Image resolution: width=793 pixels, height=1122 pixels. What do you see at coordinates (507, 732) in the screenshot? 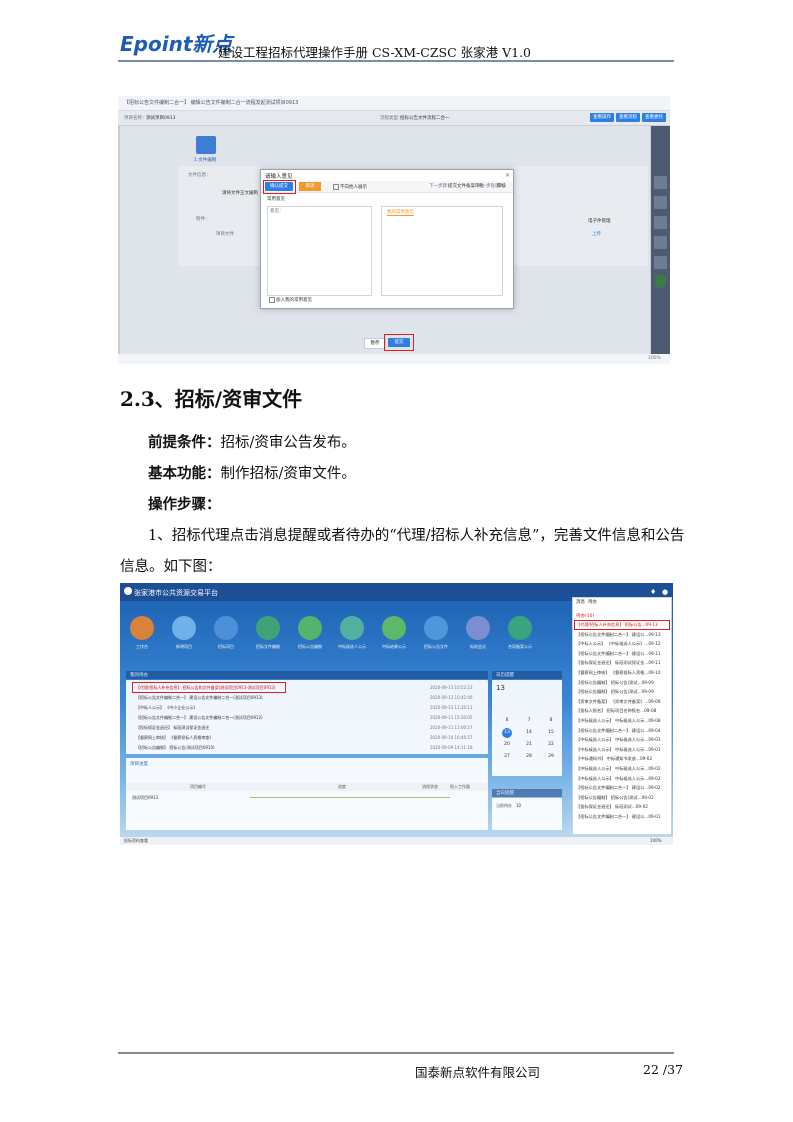
I see `calendar-date: 13` at bounding box center [507, 732].